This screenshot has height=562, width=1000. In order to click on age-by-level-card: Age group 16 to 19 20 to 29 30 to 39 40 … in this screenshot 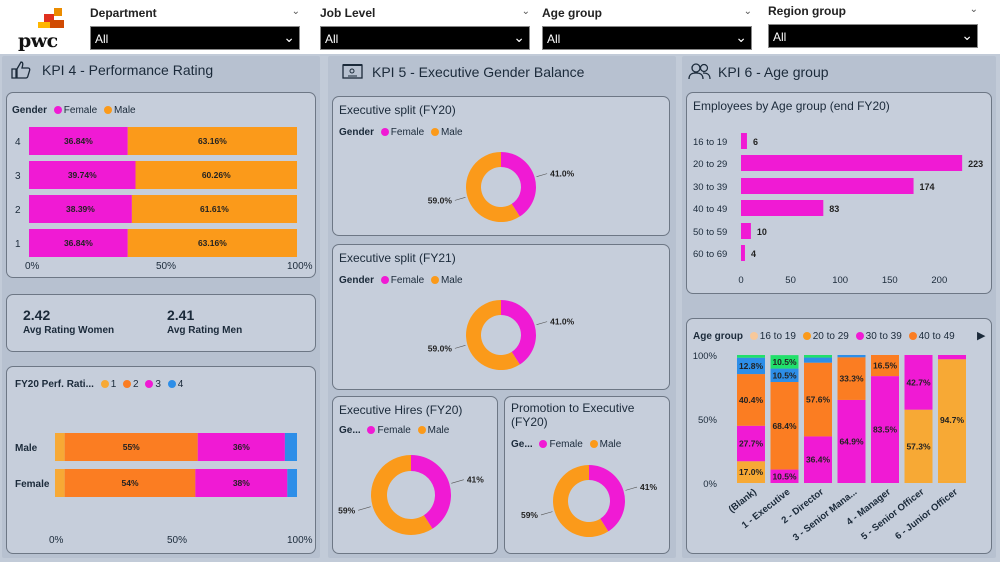, I will do `click(839, 436)`.